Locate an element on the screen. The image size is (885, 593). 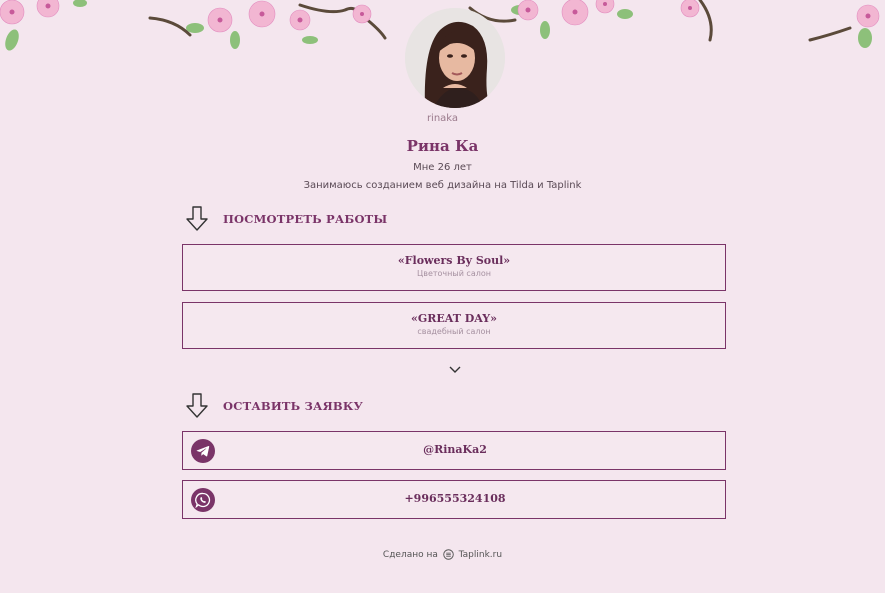
whatsapp-button: +996555324108 is located at coordinates (454, 499).